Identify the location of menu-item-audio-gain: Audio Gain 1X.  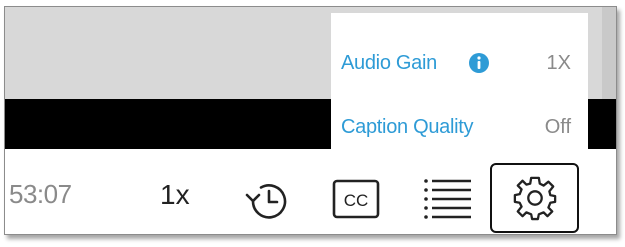
(459, 63).